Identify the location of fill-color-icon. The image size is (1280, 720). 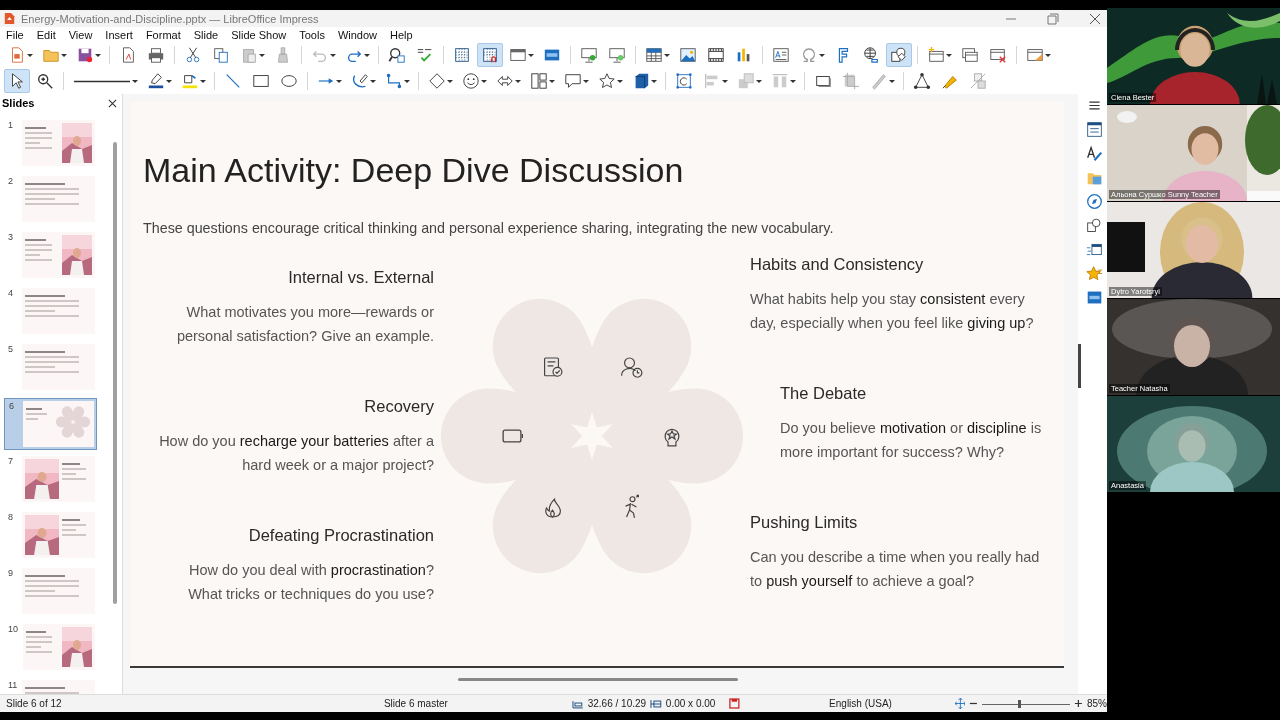
(190, 81).